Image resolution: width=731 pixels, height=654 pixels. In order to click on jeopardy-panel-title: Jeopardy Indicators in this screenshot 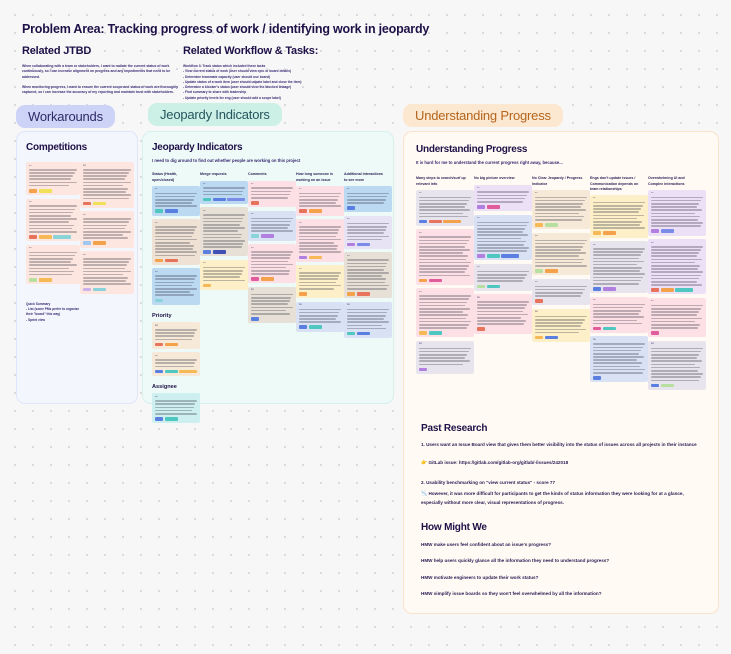, I will do `click(197, 147)`.